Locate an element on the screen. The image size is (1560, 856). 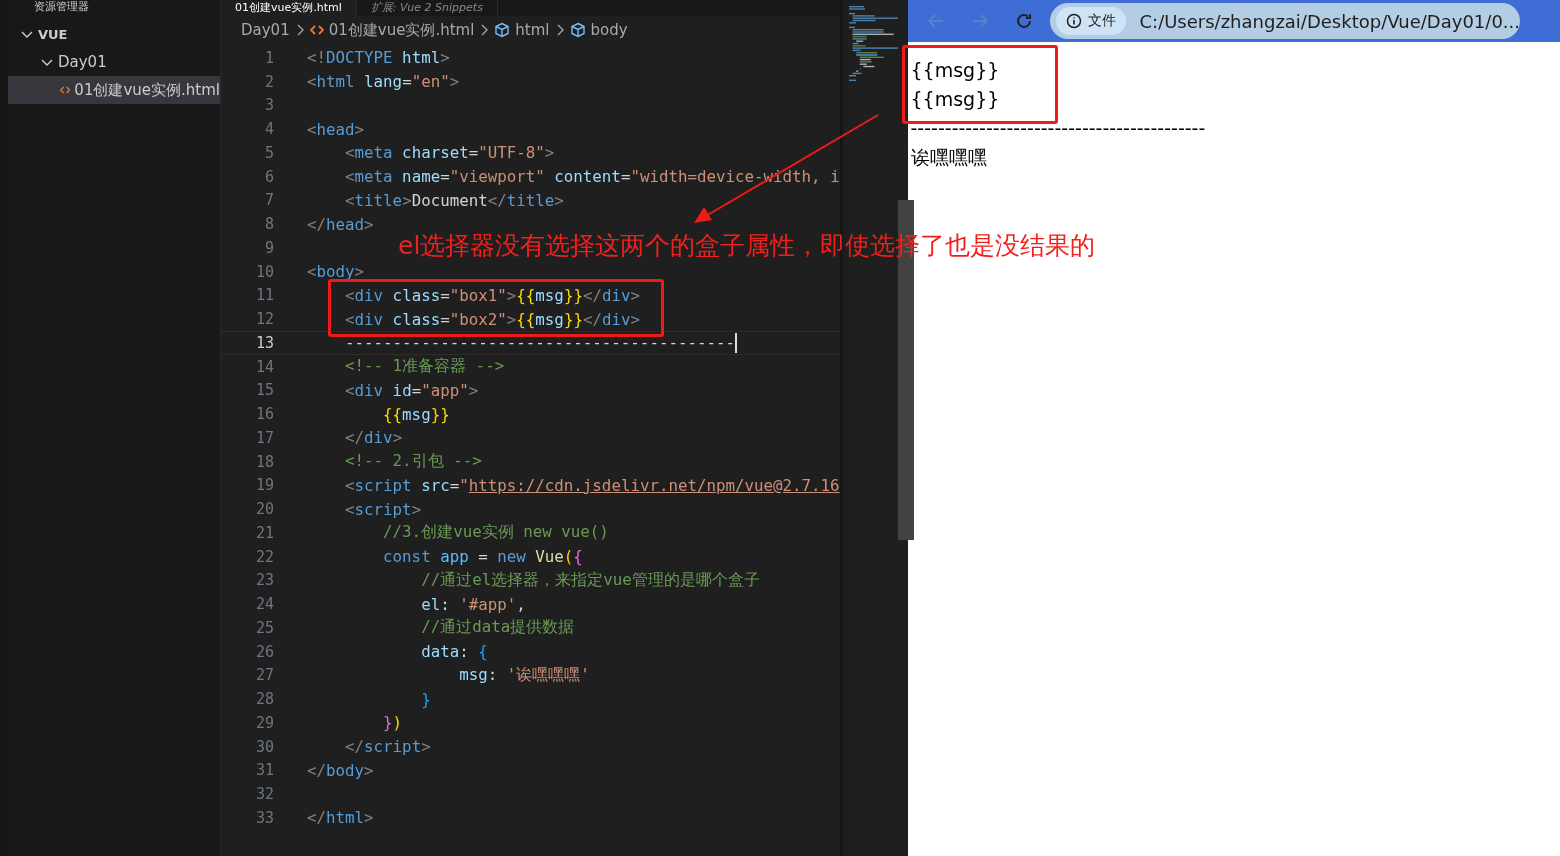
code-line: data: { is located at coordinates (454, 652).